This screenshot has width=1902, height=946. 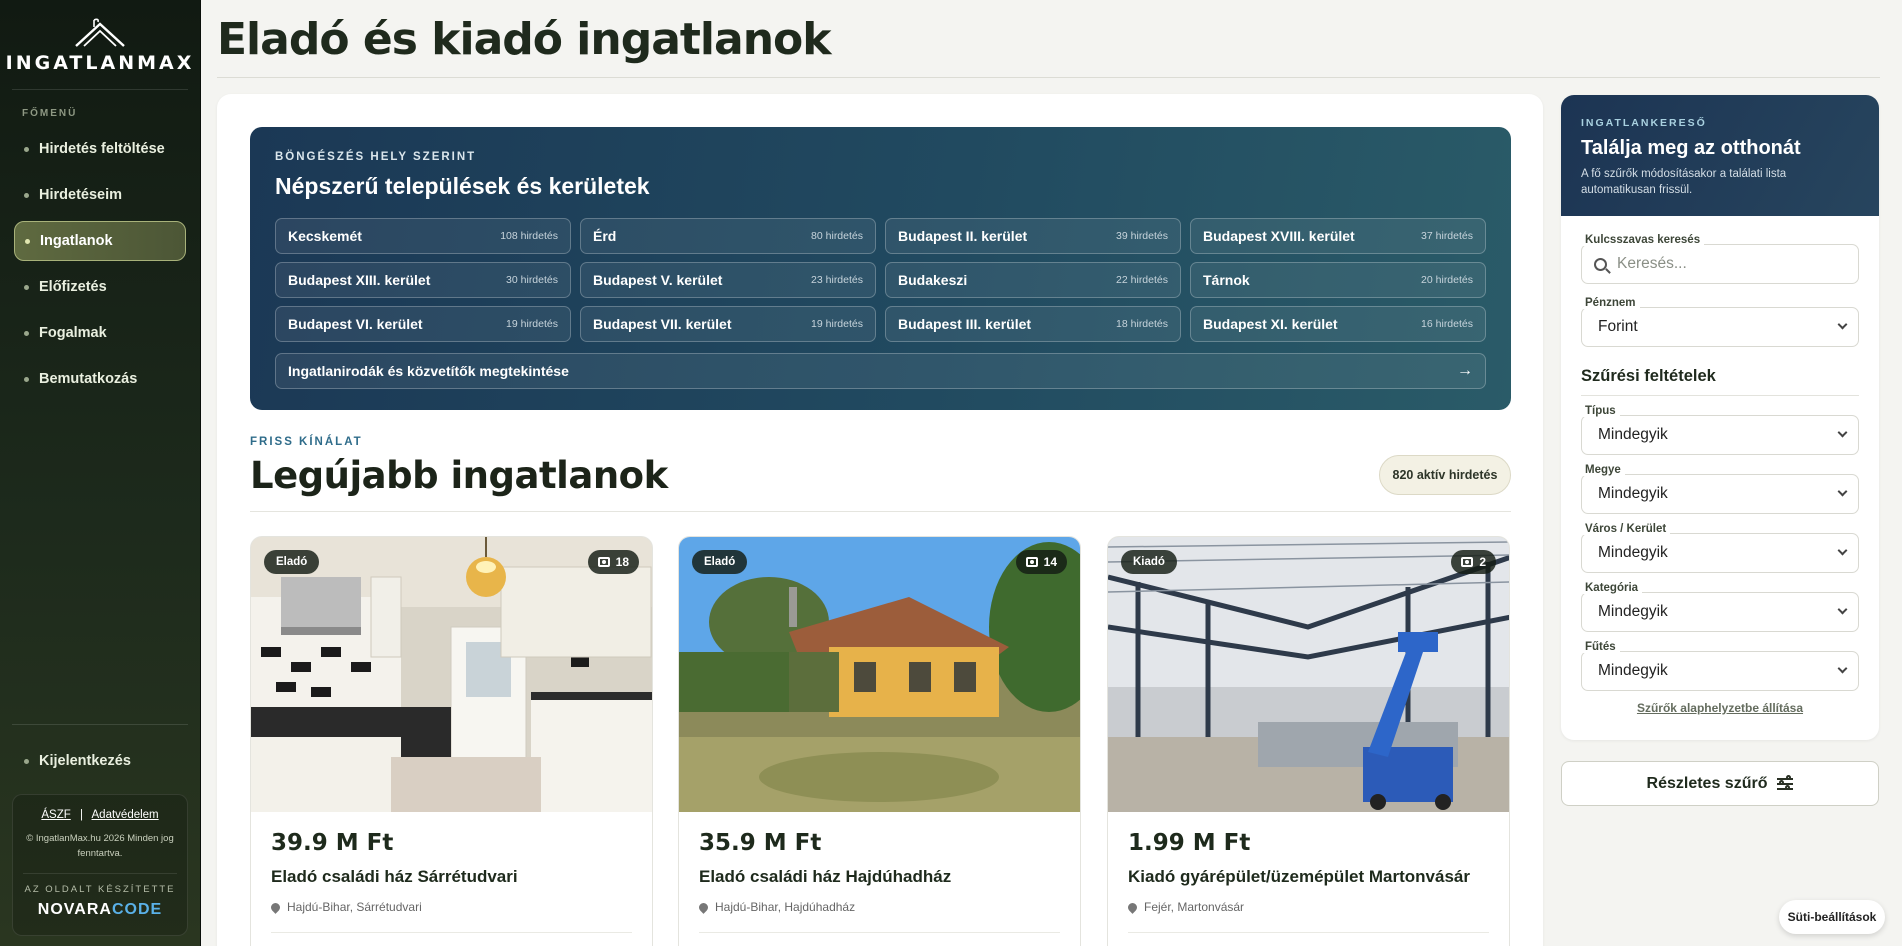 What do you see at coordinates (658, 280) in the screenshot?
I see `location-name: Budapest V. kerület` at bounding box center [658, 280].